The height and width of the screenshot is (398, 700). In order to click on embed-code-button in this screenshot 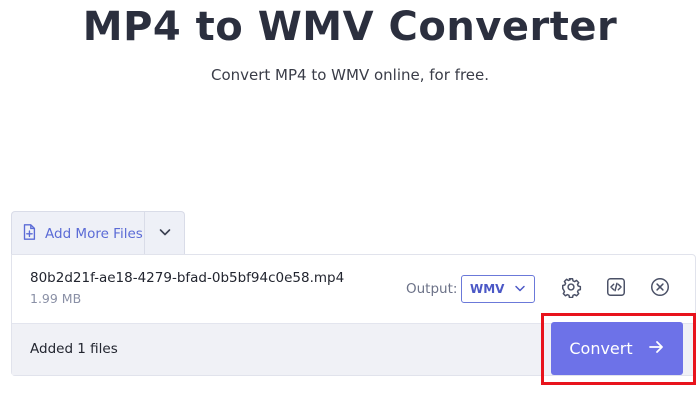, I will do `click(616, 289)`.